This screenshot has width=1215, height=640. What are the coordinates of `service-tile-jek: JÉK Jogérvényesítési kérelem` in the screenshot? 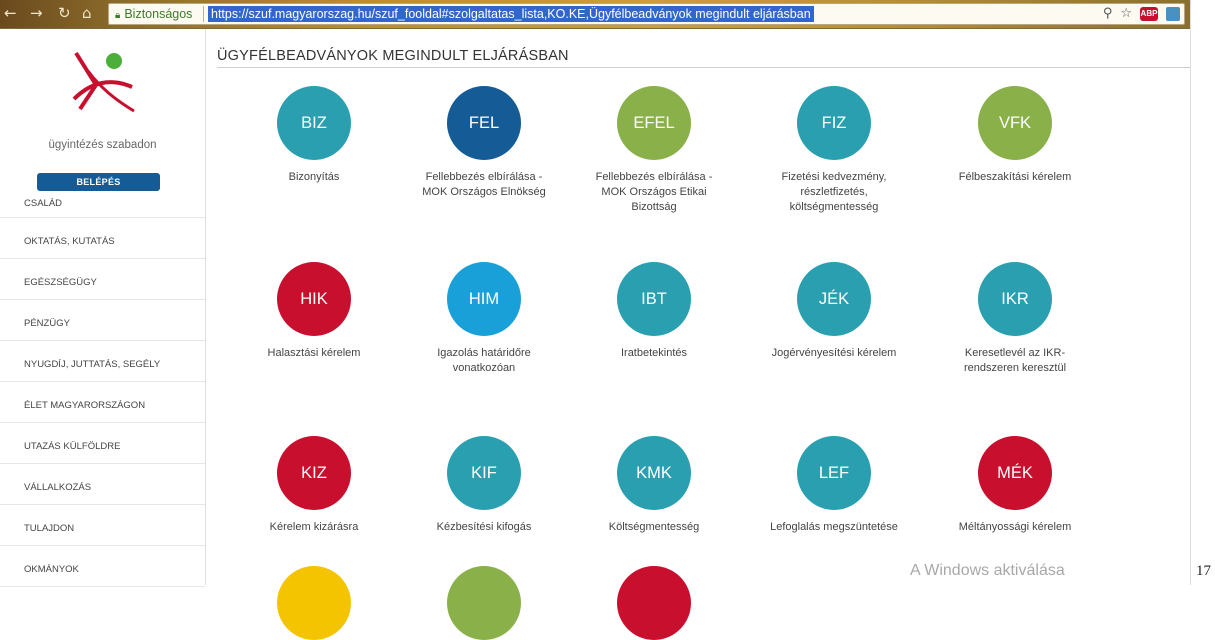 It's located at (834, 311).